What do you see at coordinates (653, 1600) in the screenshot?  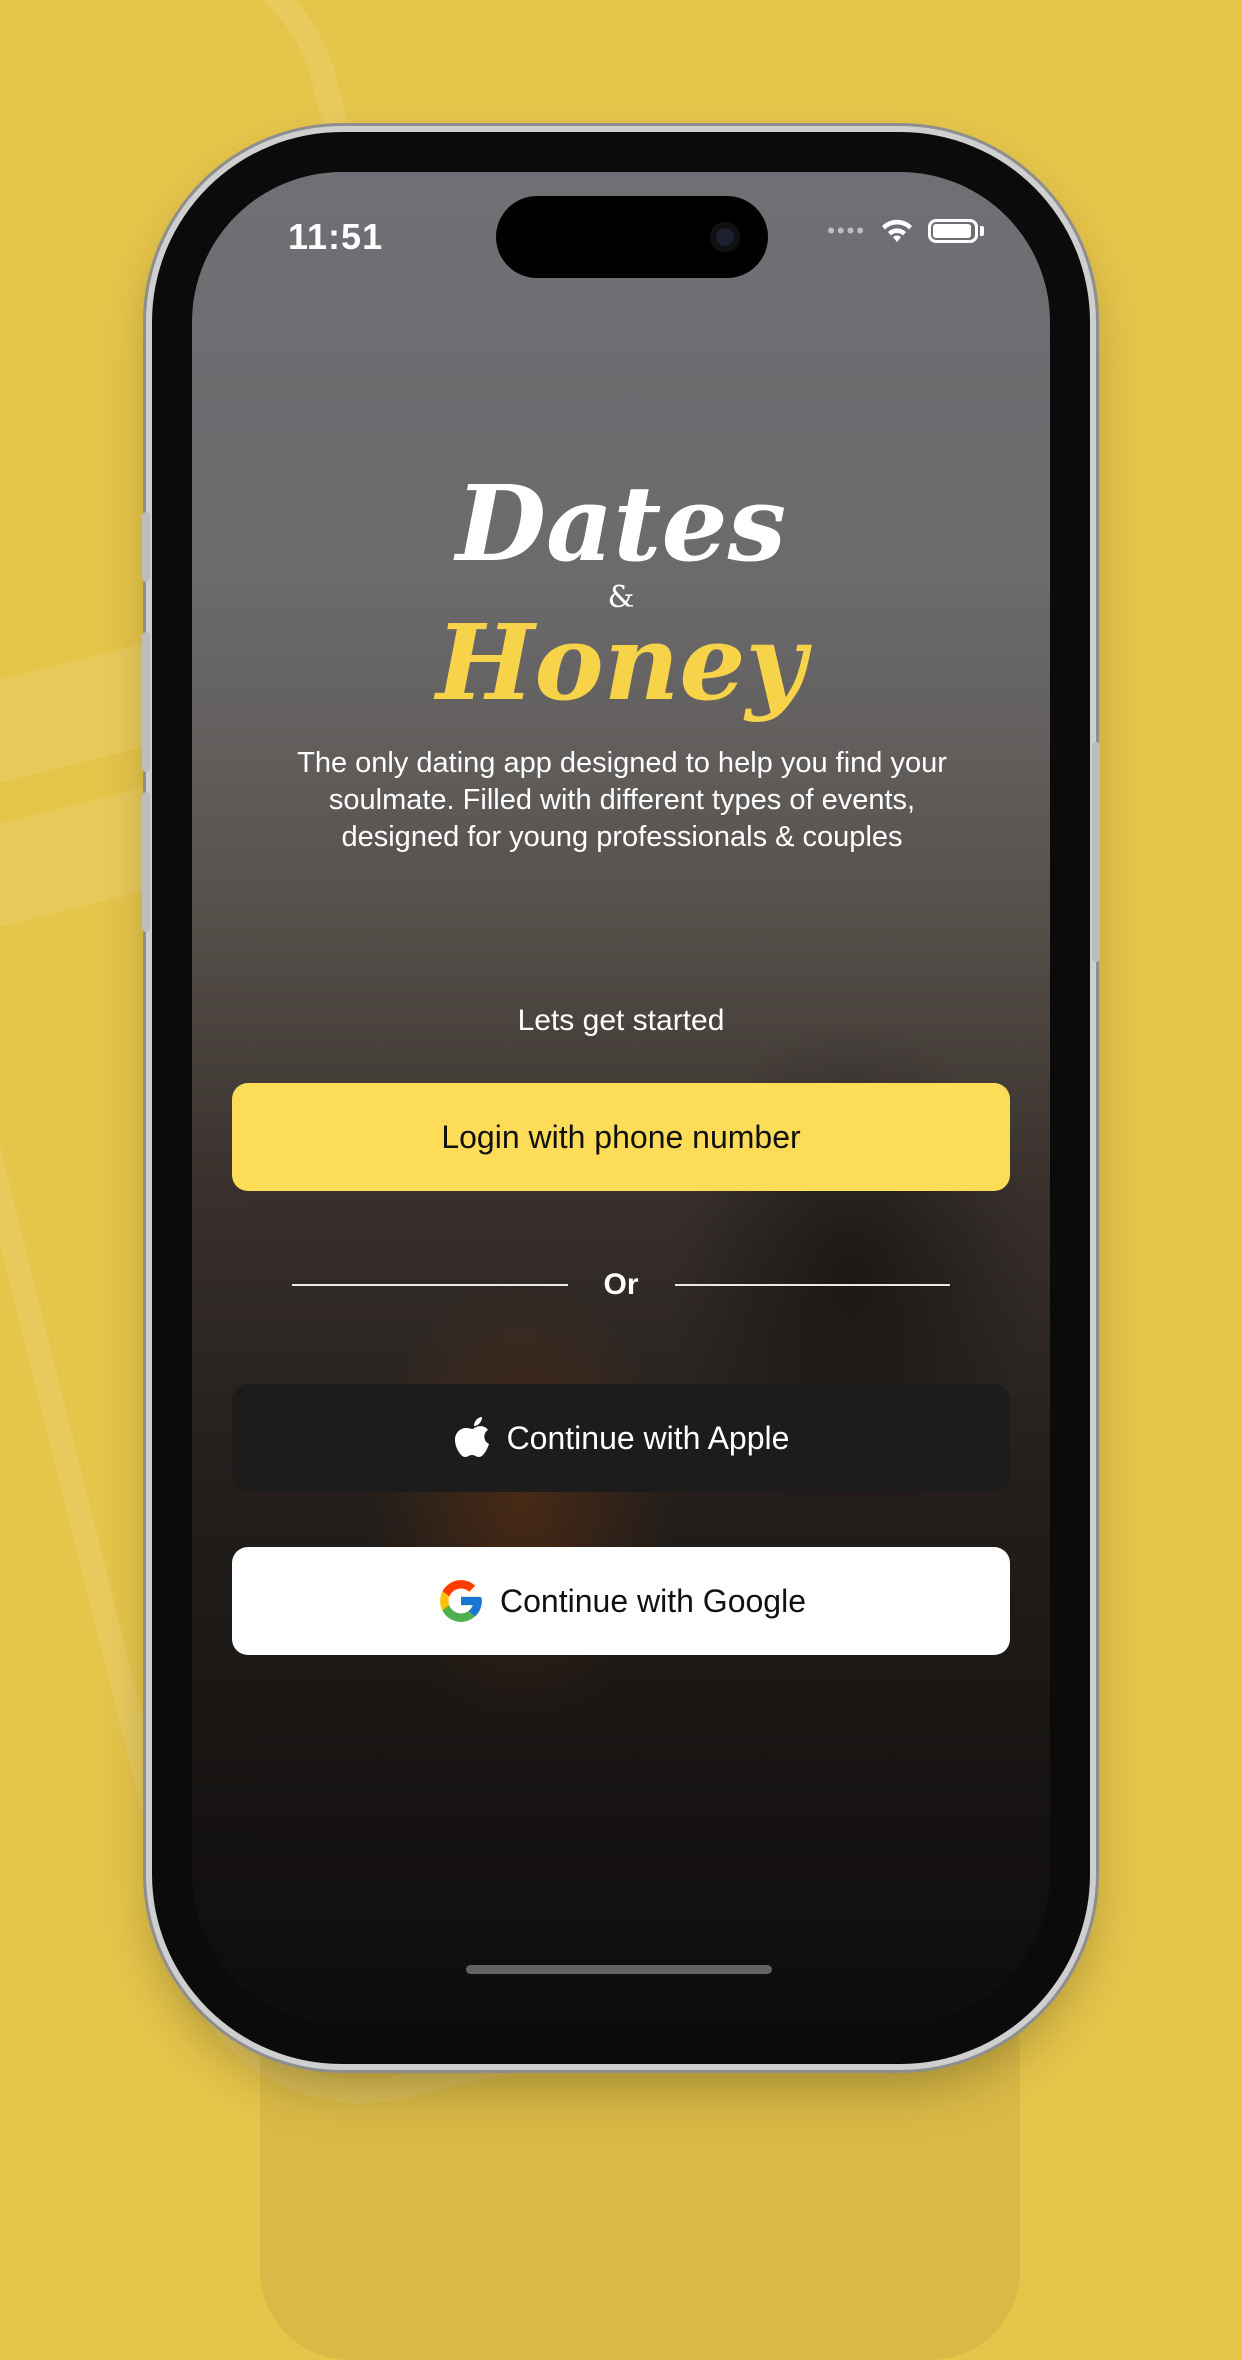 I see `continue-google-label: Continue with Google` at bounding box center [653, 1600].